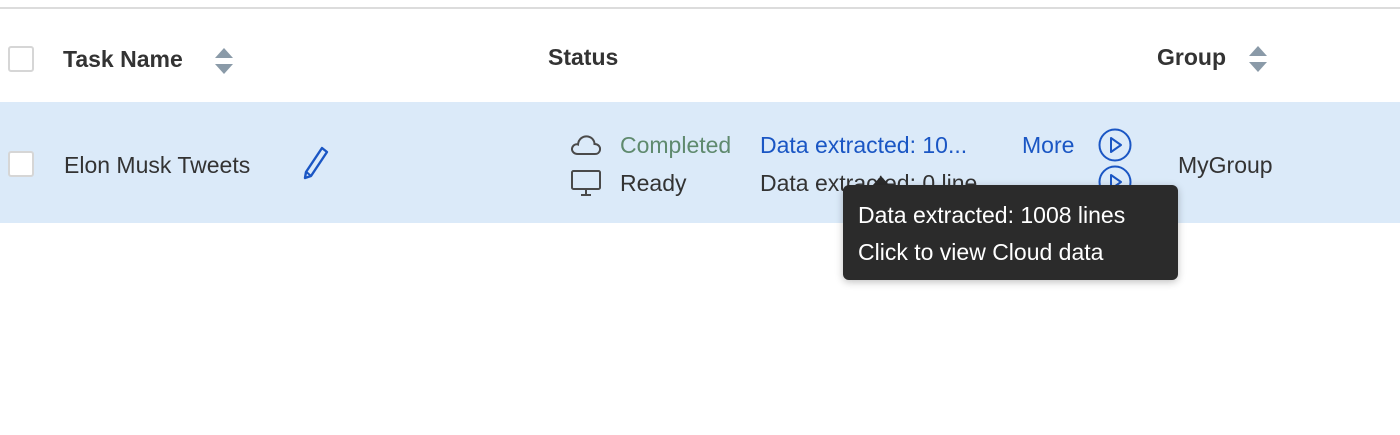 This screenshot has height=435, width=1400. Describe the element at coordinates (1225, 165) in the screenshot. I see `group-cell: MyGroup` at that location.